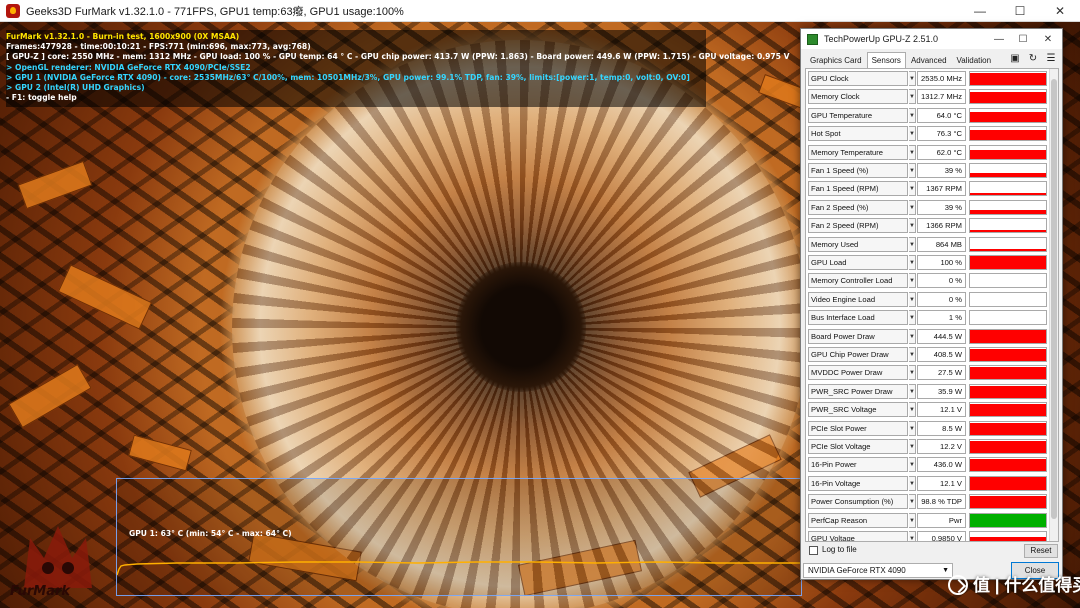 The height and width of the screenshot is (608, 1080). I want to click on reset-button: Reset, so click(1041, 551).